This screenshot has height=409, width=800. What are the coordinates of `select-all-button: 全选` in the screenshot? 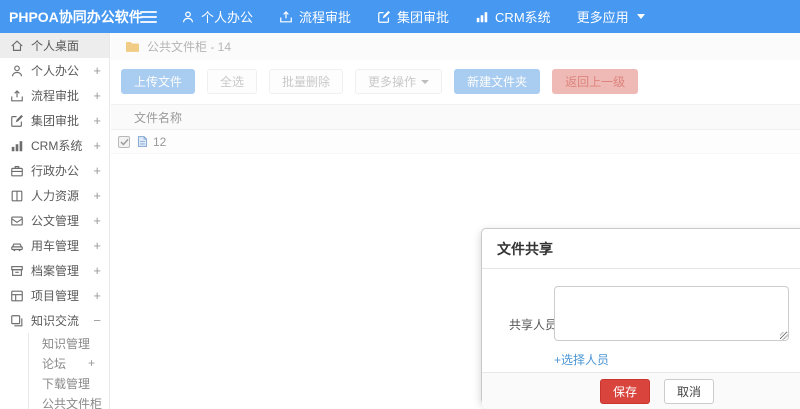 It's located at (232, 81).